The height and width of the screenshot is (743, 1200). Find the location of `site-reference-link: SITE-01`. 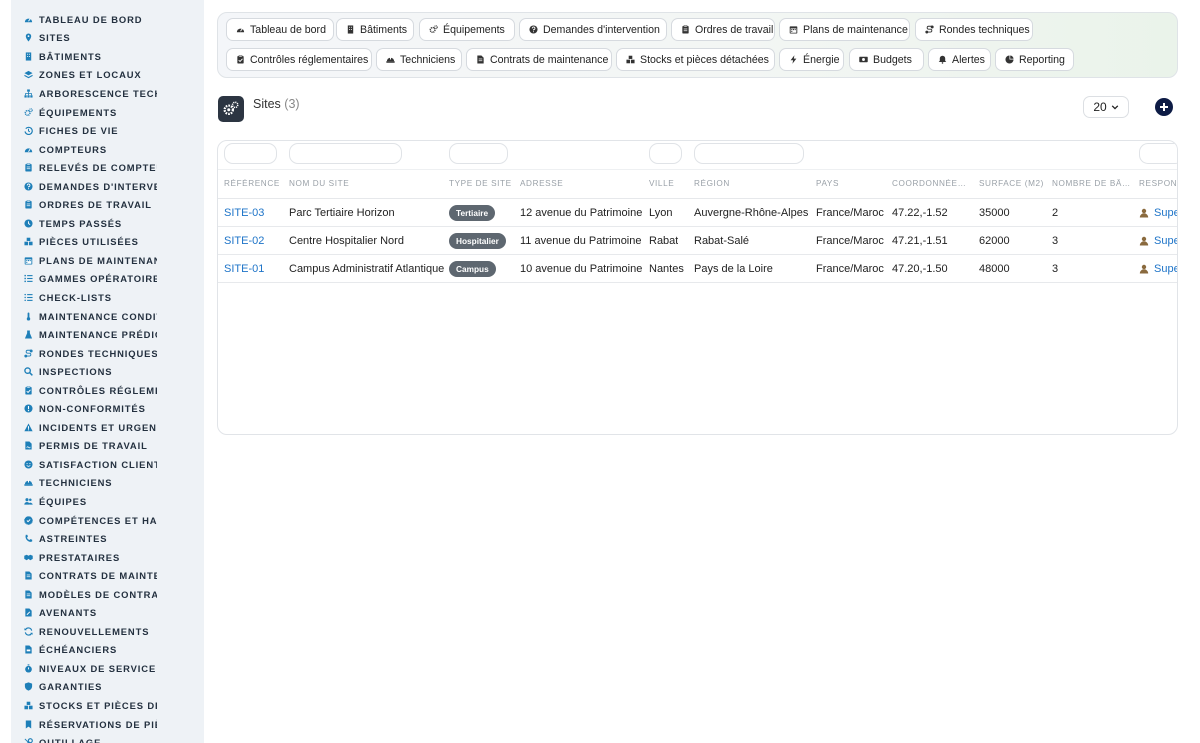

site-reference-link: SITE-01 is located at coordinates (244, 269).